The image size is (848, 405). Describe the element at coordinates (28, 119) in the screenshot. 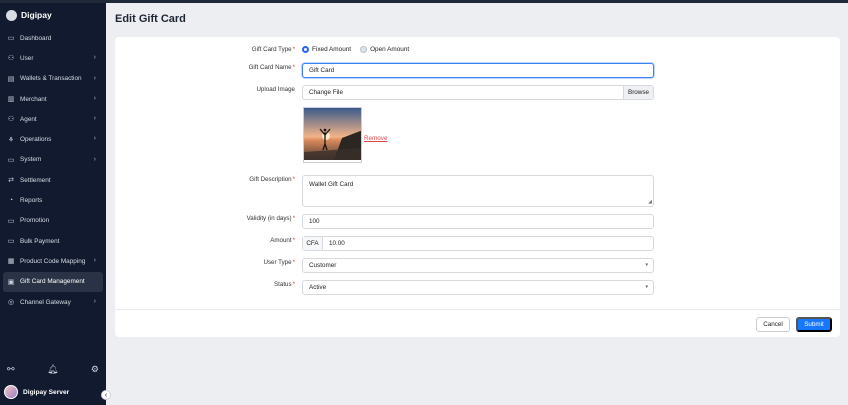

I see `sidebar-item-label: Agent` at that location.